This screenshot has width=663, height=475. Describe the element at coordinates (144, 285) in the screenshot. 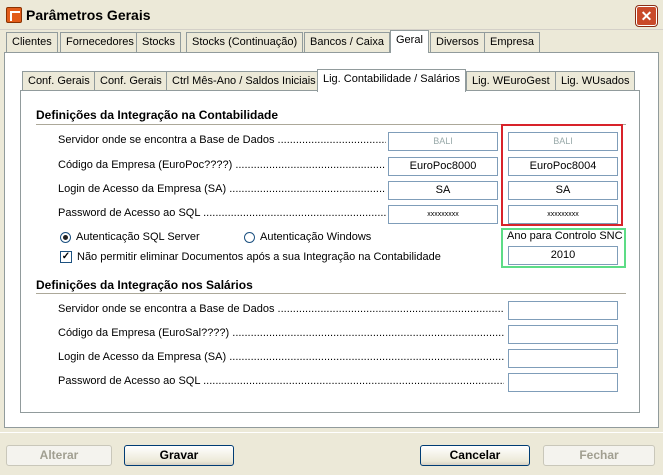

I see `salarios-section-title: Definições da Integração nos Salários` at that location.